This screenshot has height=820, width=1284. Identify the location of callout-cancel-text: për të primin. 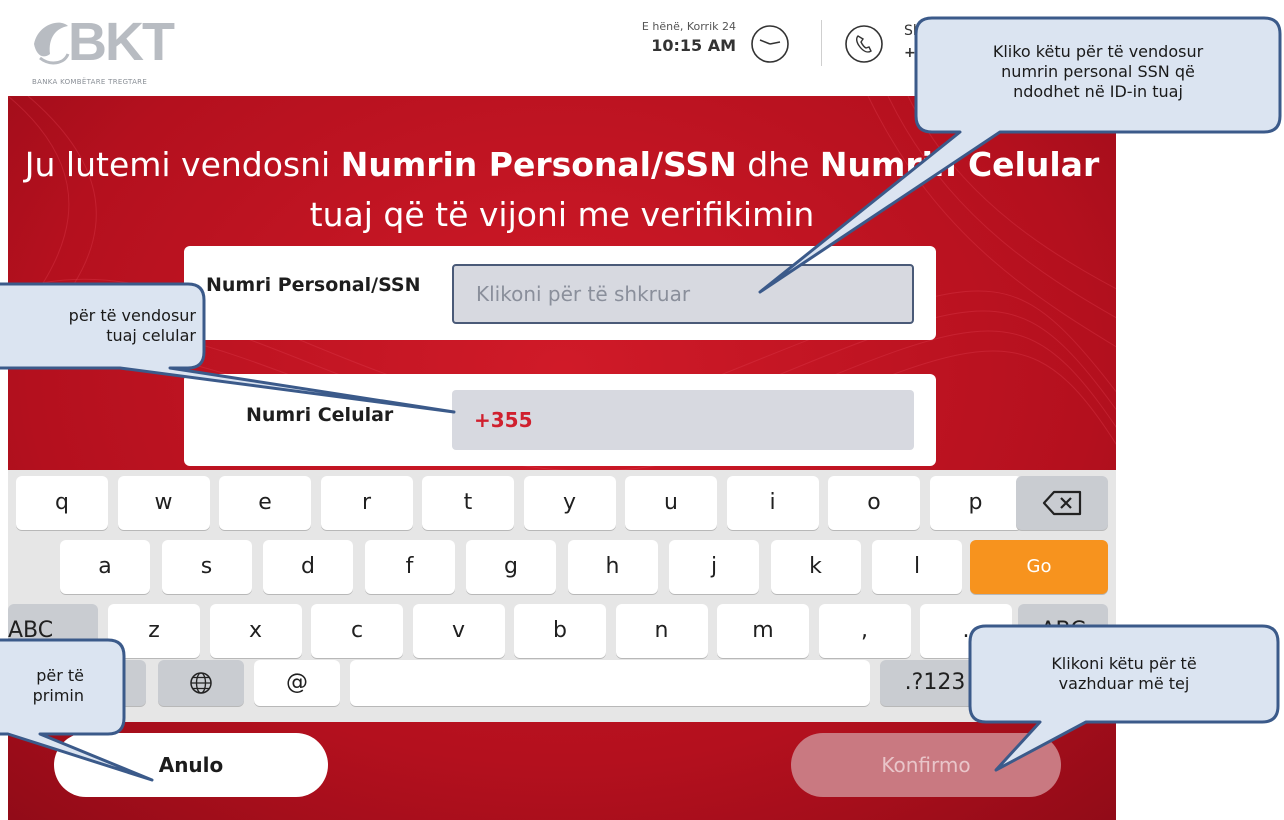
(42, 686).